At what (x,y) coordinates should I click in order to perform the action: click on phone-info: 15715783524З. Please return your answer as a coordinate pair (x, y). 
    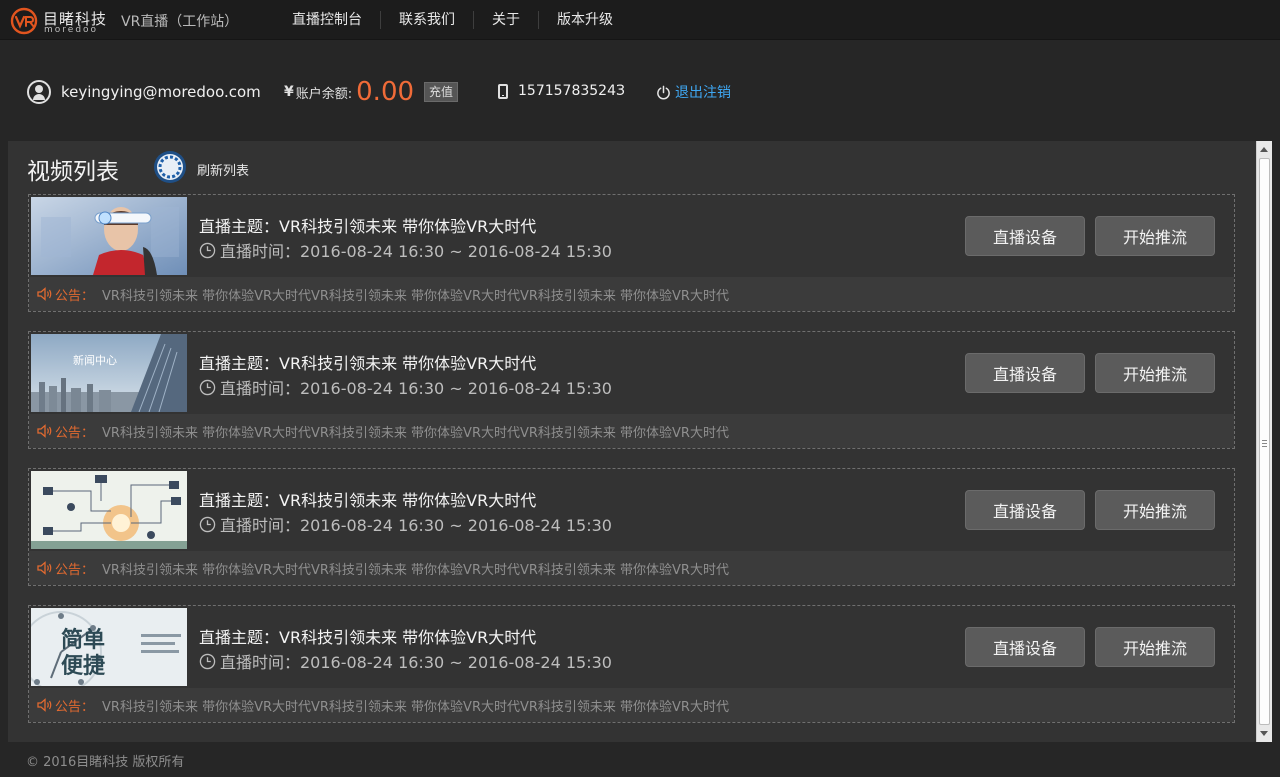
    Looking at the image, I should click on (561, 91).